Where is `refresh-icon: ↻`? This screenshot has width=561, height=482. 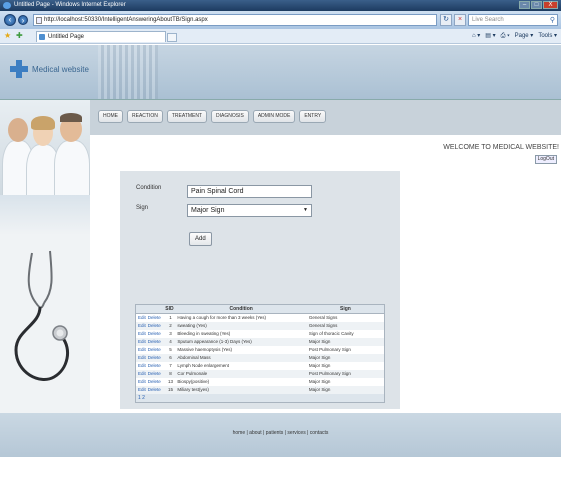 refresh-icon: ↻ is located at coordinates (446, 20).